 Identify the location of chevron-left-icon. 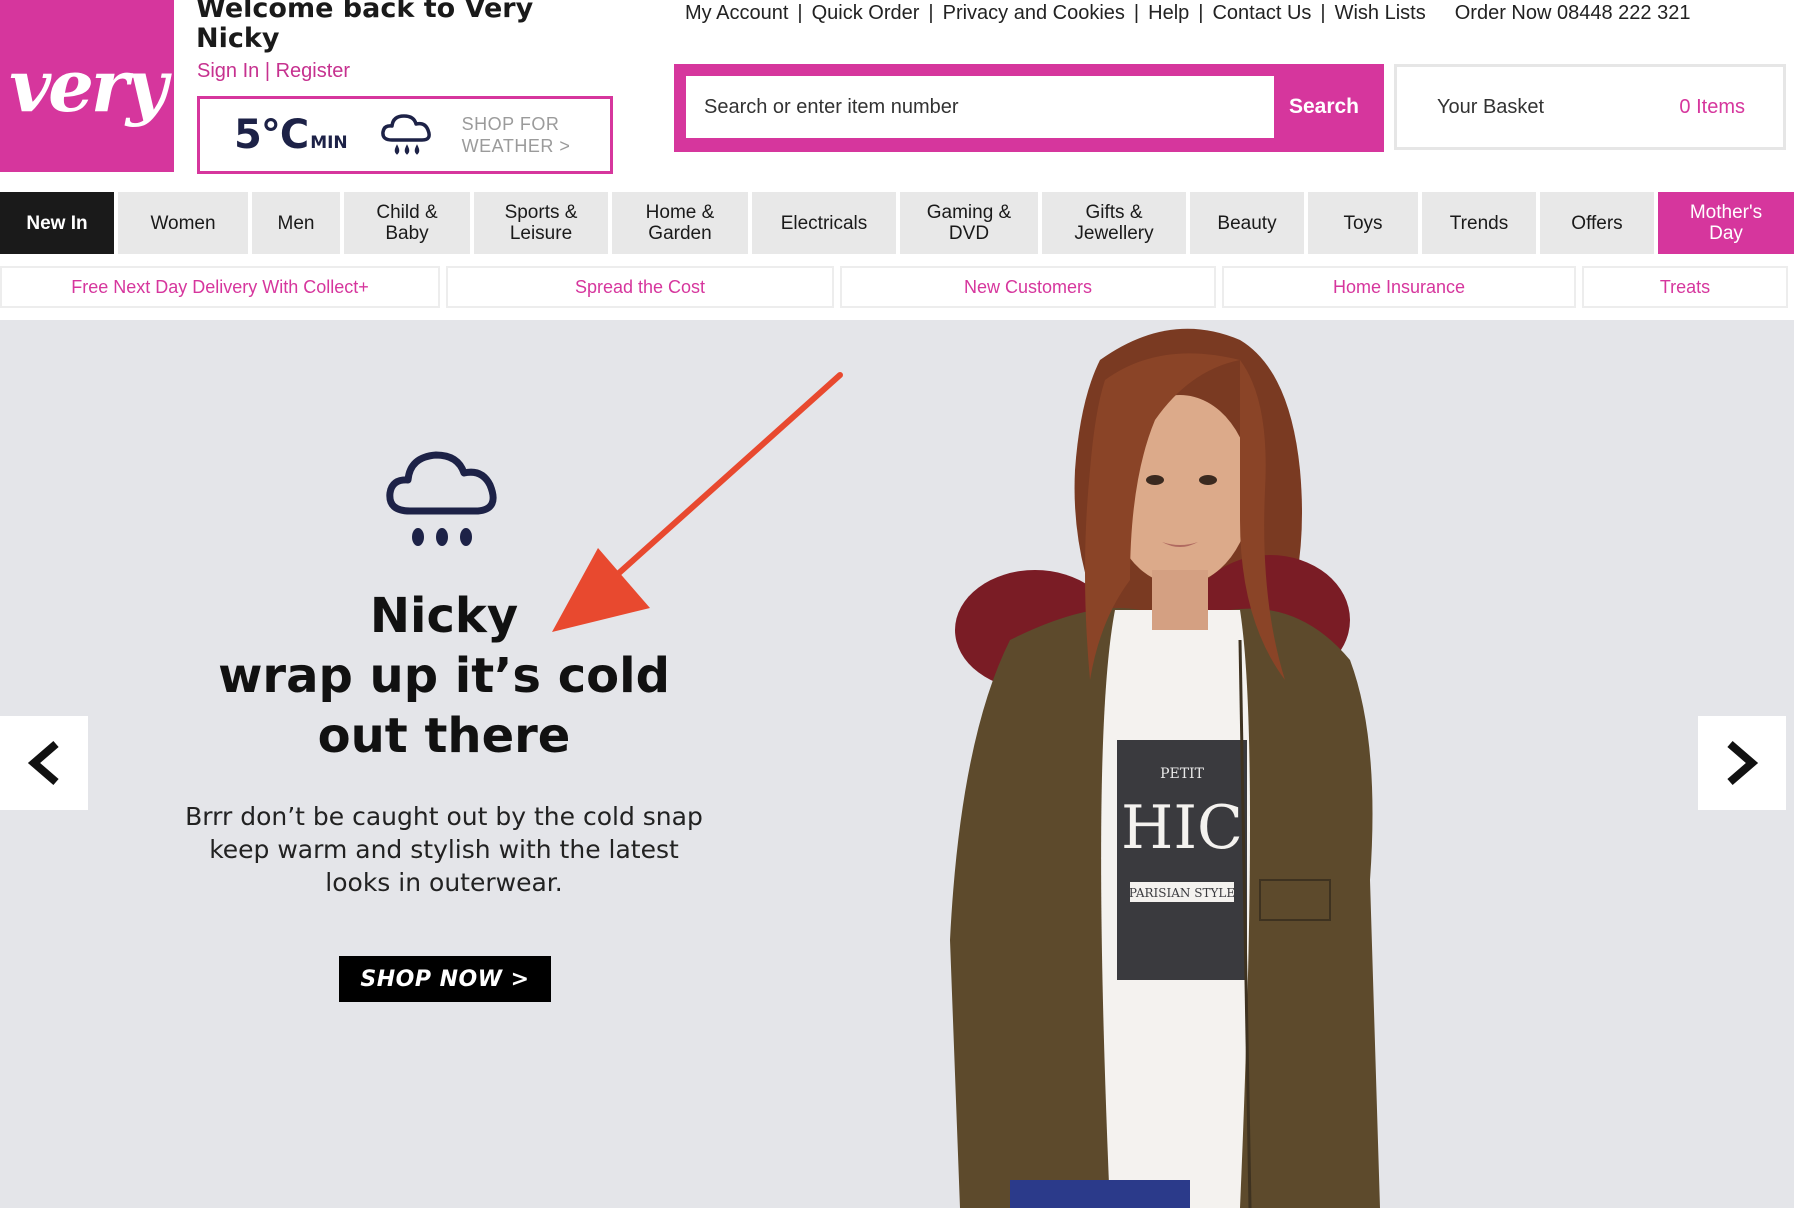
(43, 763).